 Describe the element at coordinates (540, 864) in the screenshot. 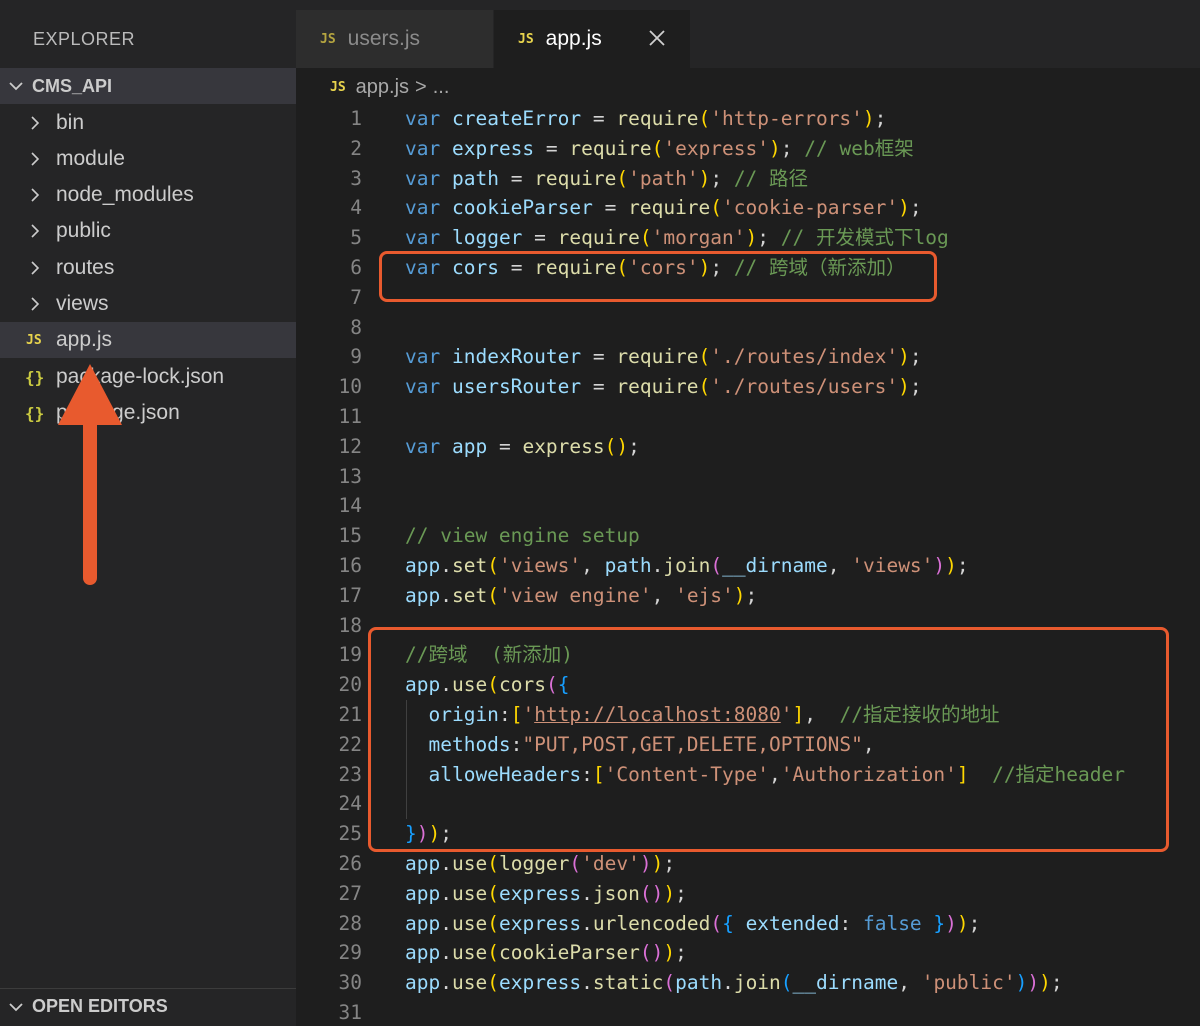

I see `code-text: app.use(logger('dev'));` at that location.